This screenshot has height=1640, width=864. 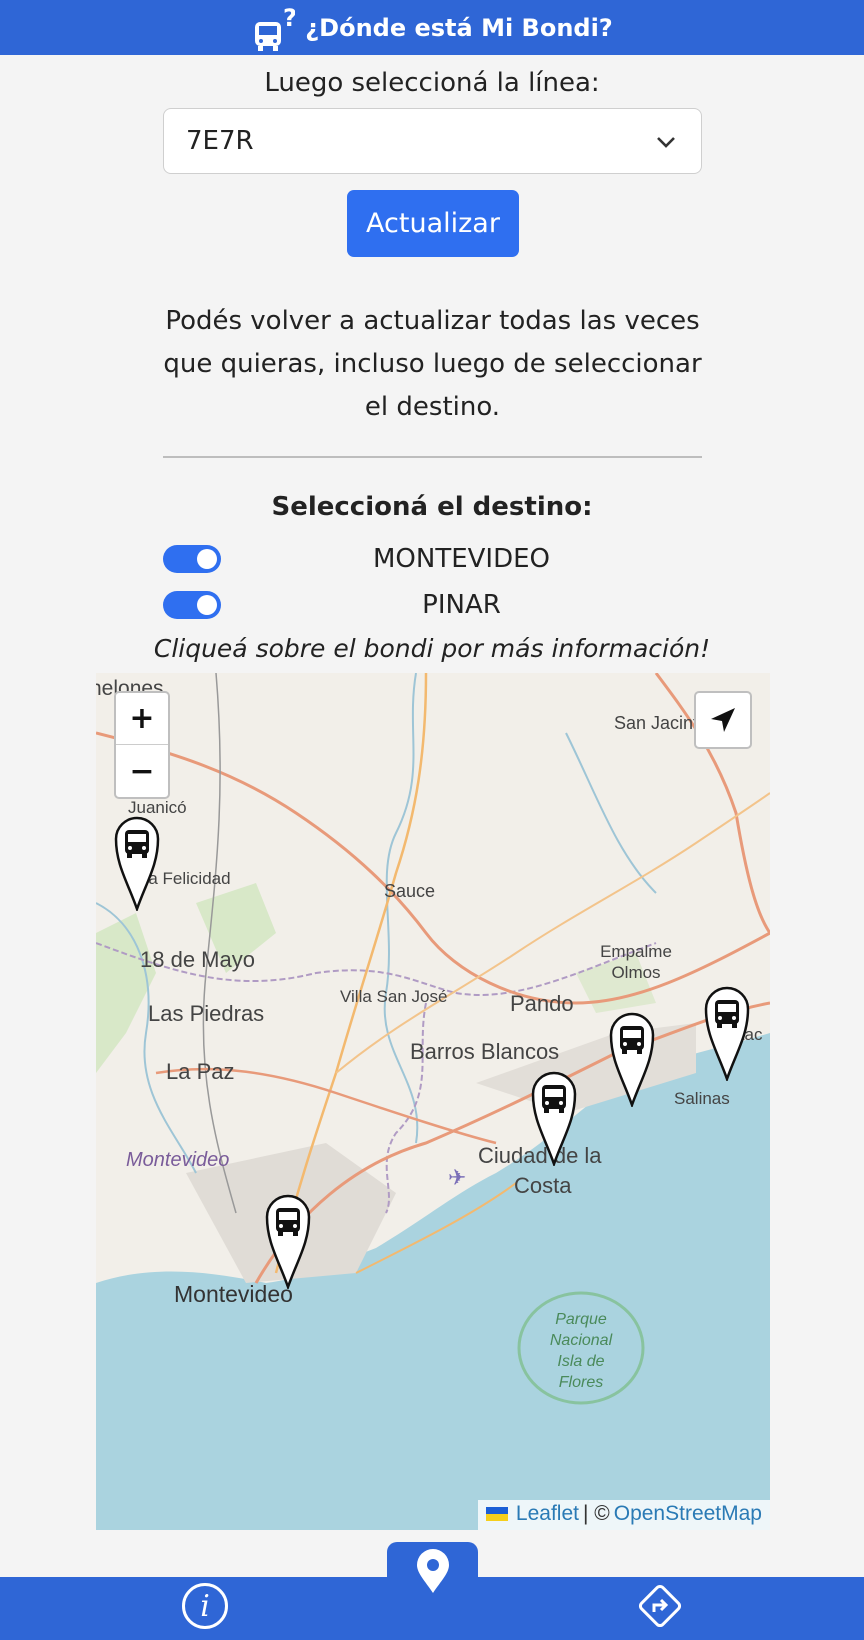 I want to click on nav-map-button, so click(x=432, y=1572).